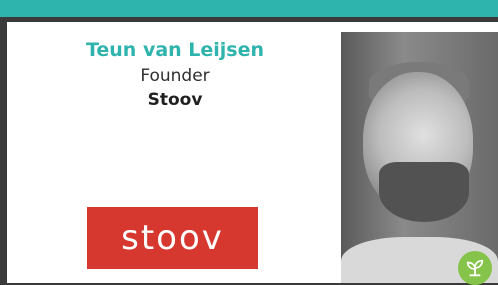 This screenshot has height=285, width=498. I want to click on accent-bar, so click(249, 8).